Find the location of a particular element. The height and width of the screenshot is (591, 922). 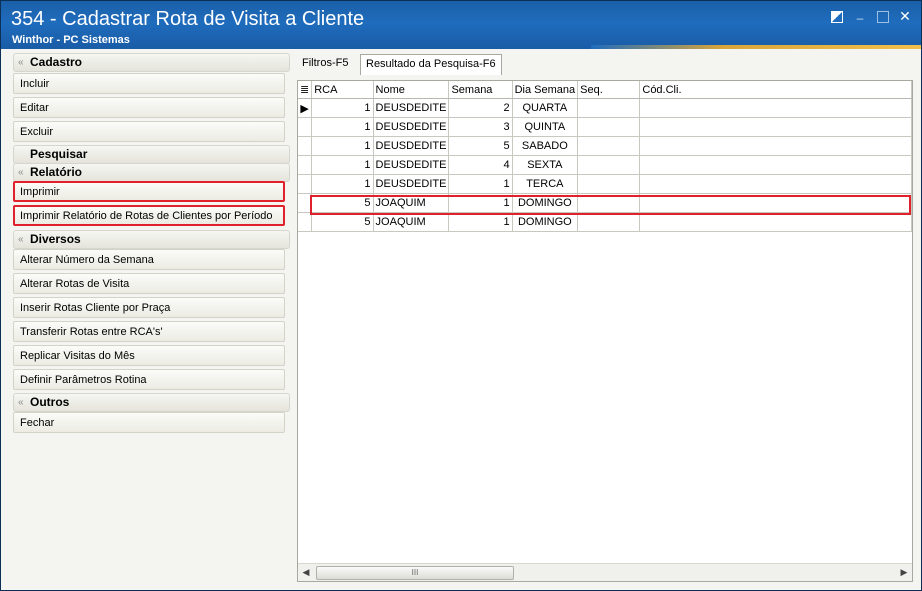

scrollbar-thumb: III is located at coordinates (415, 573).